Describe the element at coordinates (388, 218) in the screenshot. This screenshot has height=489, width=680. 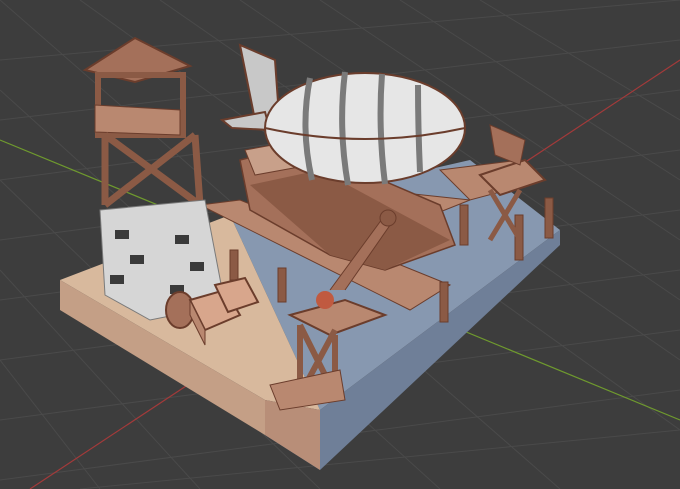
I see `crane-wheel` at that location.